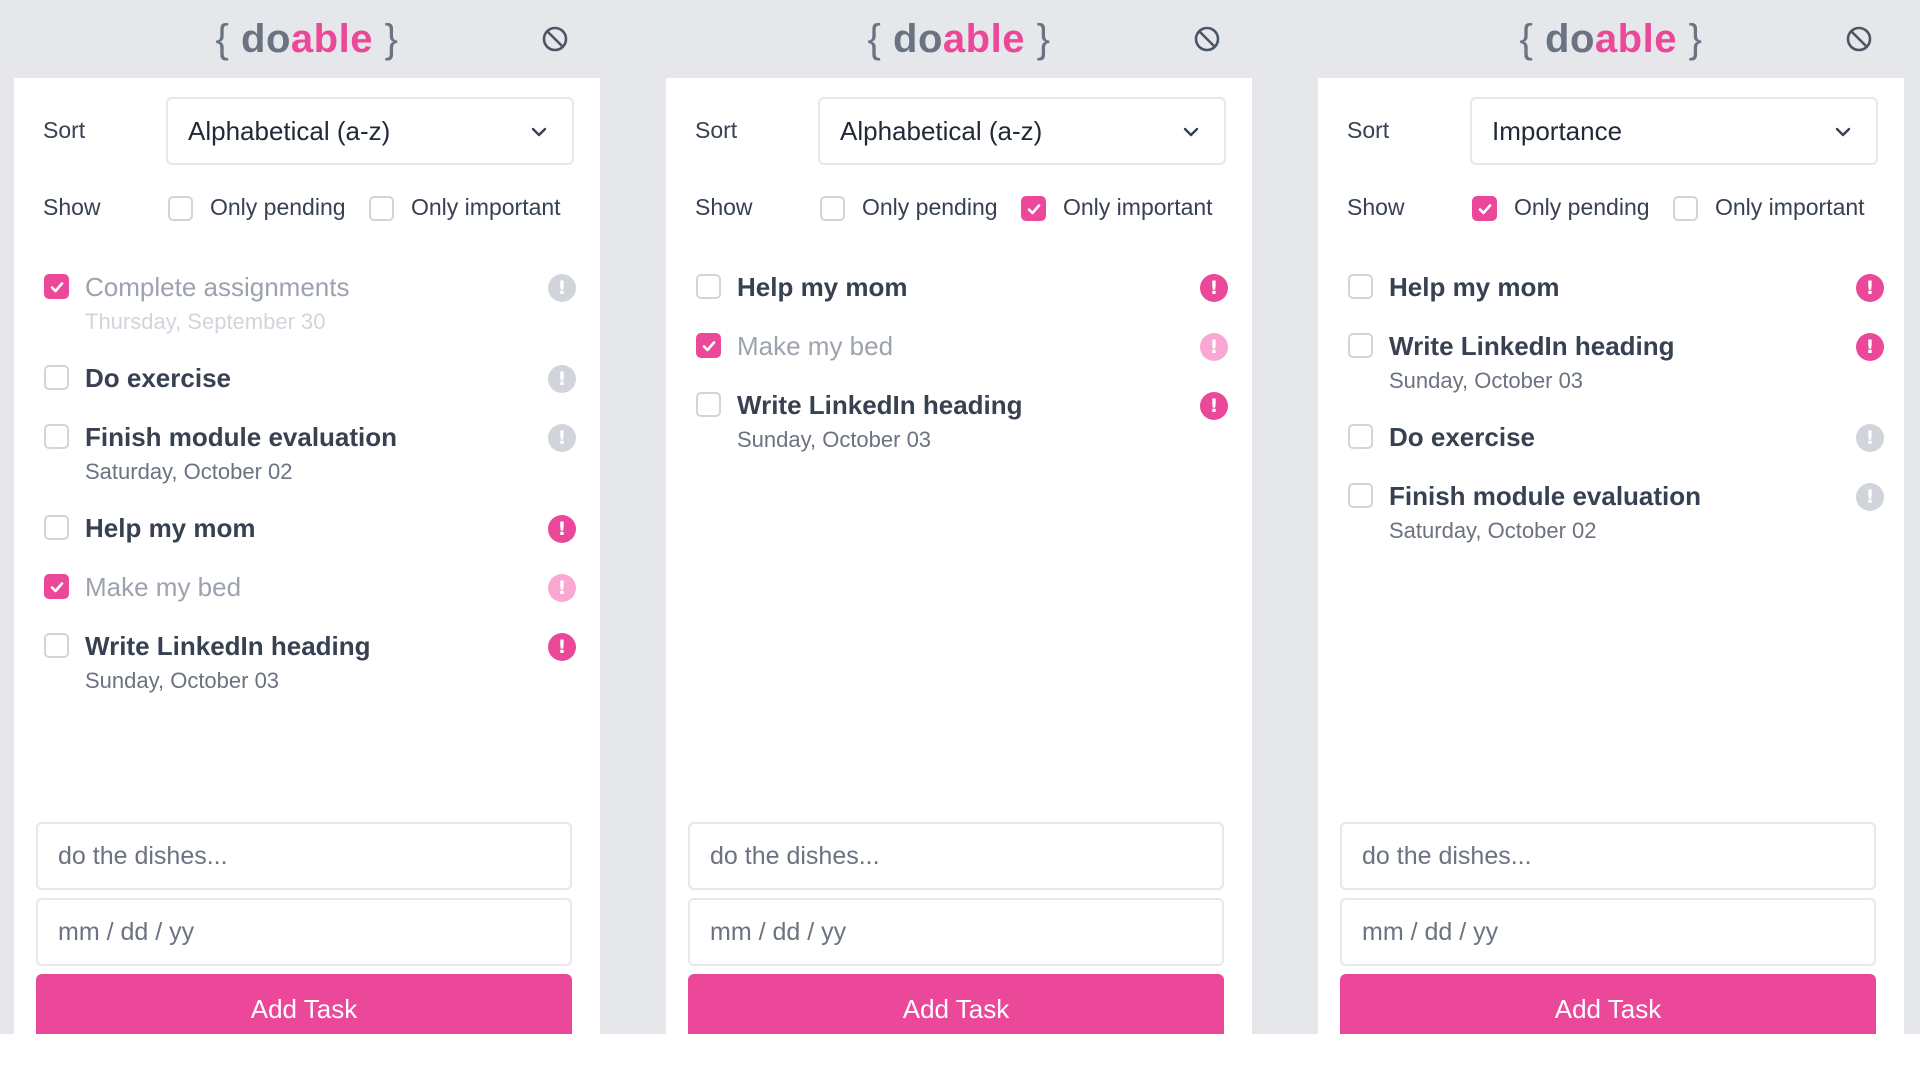  I want to click on task-title: Do exercise, so click(158, 378).